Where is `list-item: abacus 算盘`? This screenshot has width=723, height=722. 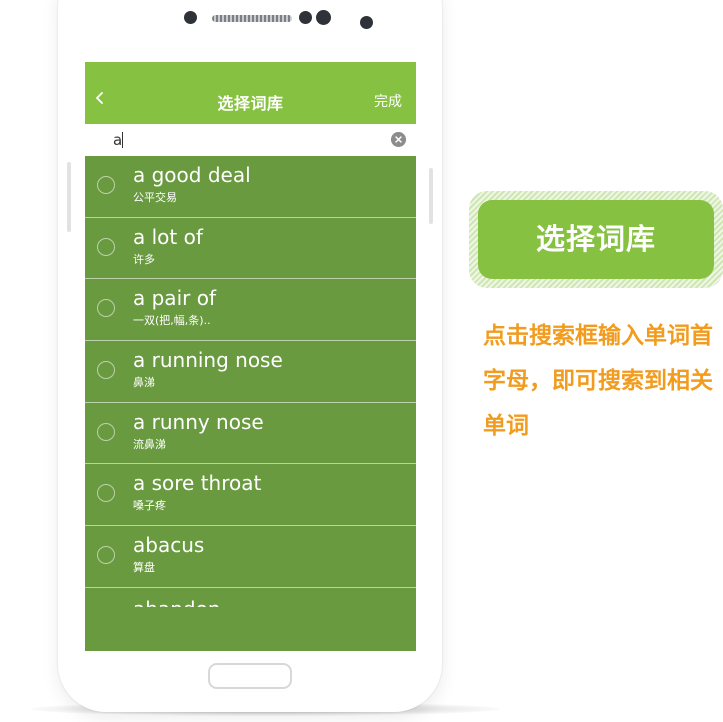
list-item: abacus 算盘 is located at coordinates (250, 557).